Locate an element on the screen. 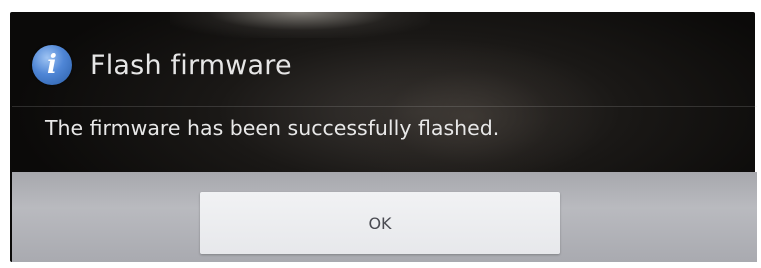  ok-button: OK is located at coordinates (380, 223).